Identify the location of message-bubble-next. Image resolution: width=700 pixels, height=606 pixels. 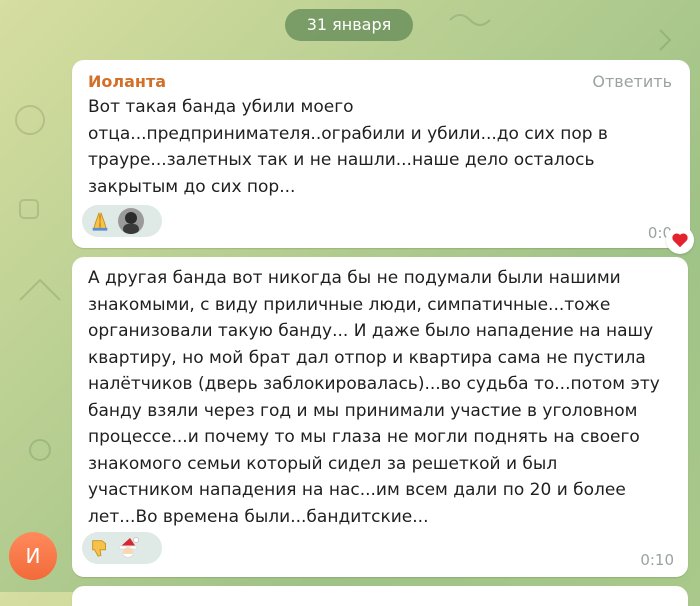
(380, 596).